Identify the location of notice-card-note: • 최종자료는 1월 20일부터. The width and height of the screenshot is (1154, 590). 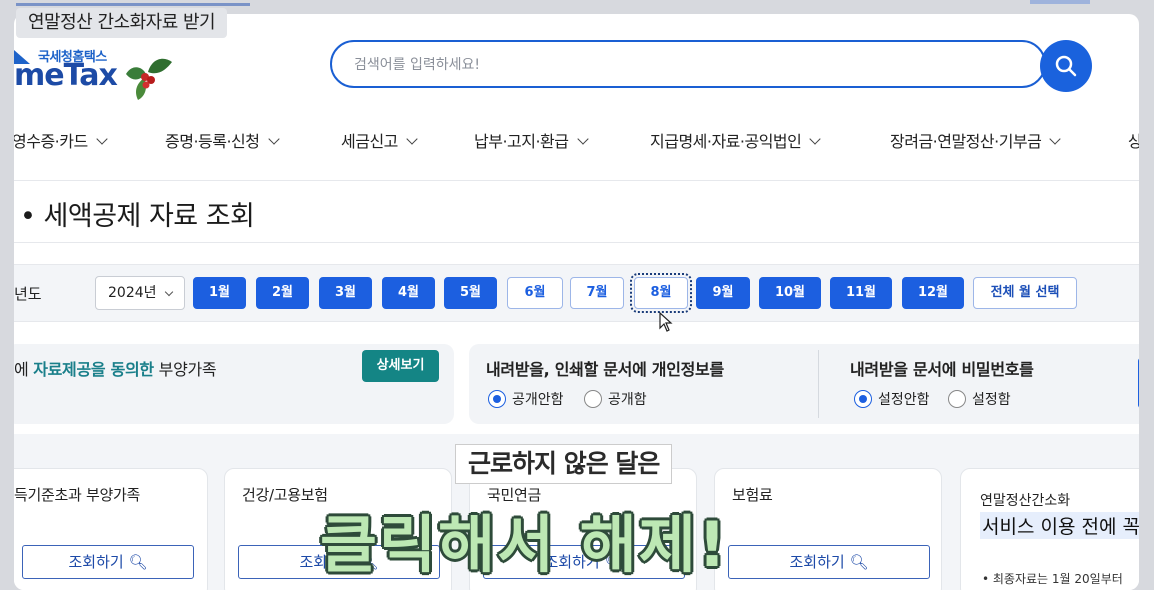
(1052, 579).